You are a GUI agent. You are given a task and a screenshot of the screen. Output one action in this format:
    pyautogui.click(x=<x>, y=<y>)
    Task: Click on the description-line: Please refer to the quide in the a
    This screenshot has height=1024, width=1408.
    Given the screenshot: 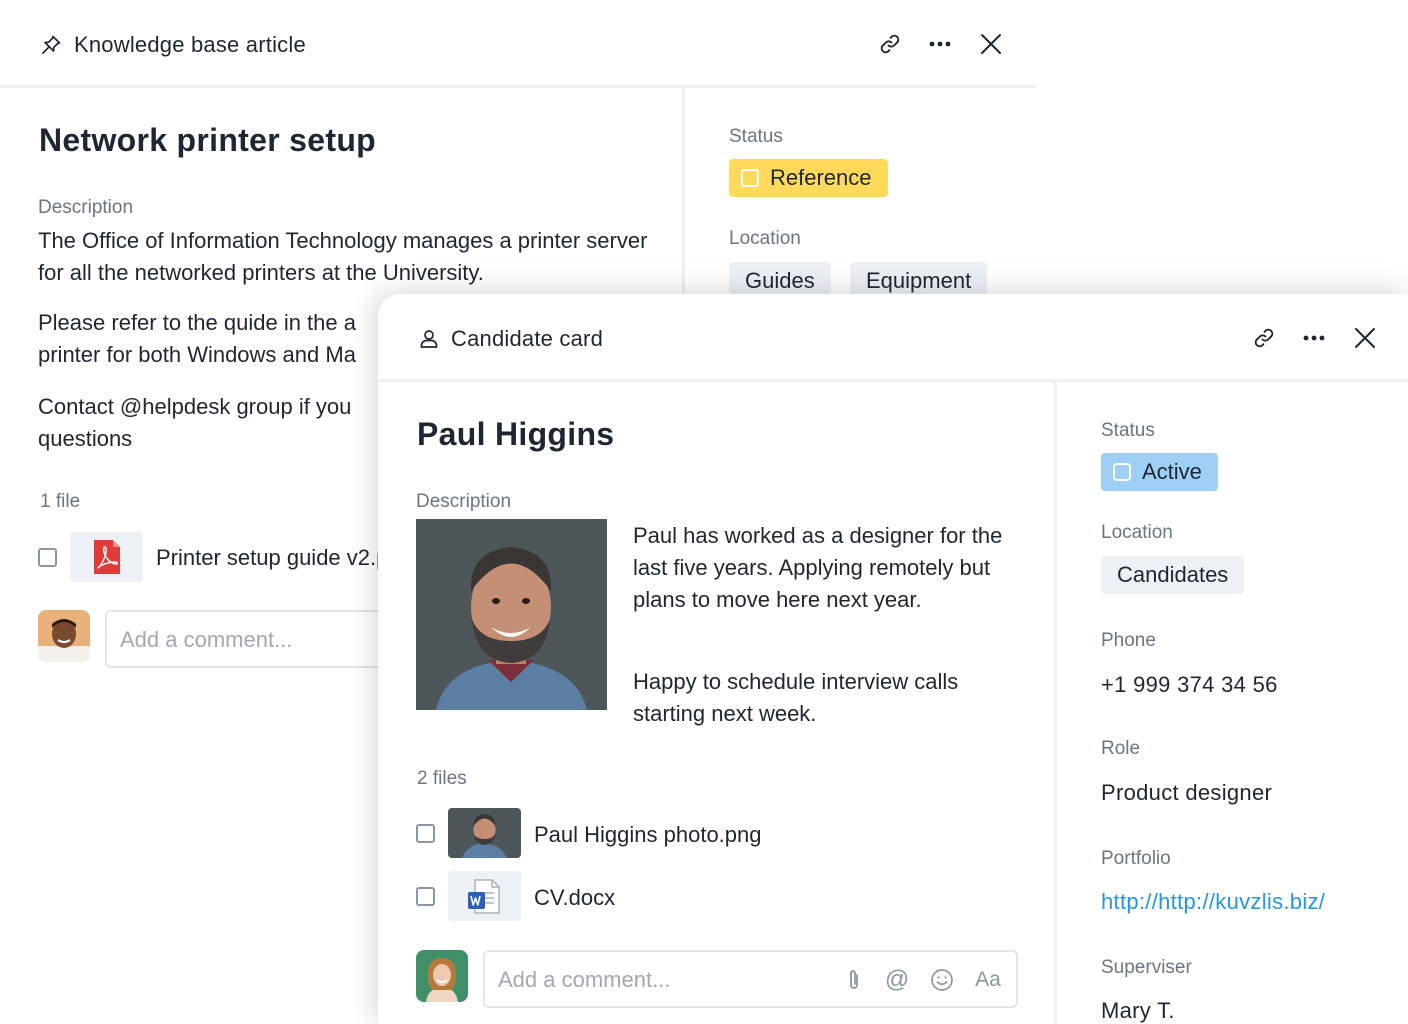 What is the action you would take?
    pyautogui.click(x=197, y=322)
    